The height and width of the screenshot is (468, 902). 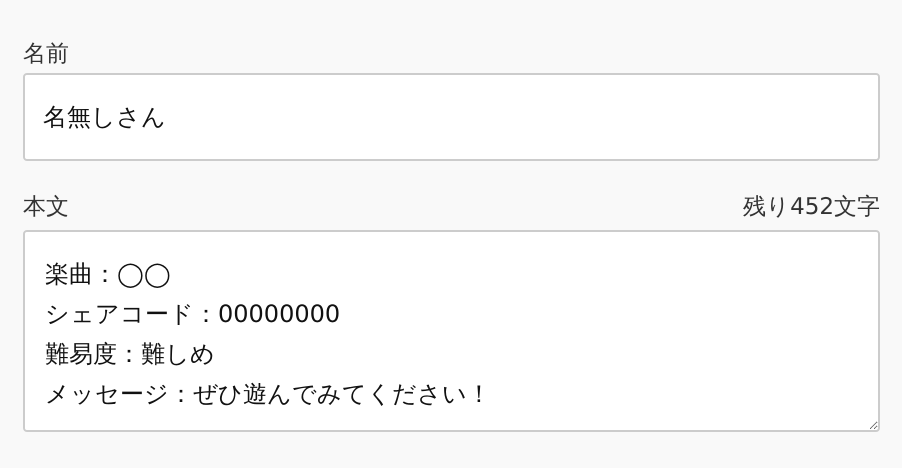 I want to click on character-counter: 残り452文字, so click(x=811, y=207).